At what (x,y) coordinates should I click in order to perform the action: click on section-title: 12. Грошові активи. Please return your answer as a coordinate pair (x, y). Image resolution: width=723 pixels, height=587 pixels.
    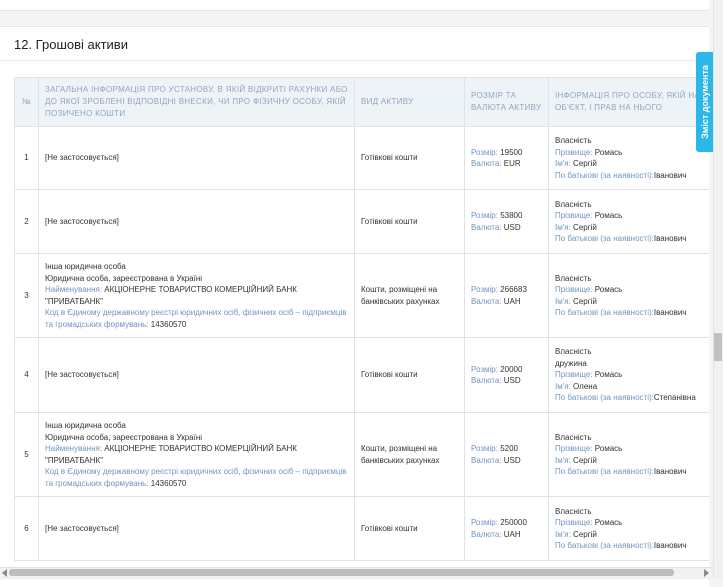
    Looking at the image, I should click on (71, 44).